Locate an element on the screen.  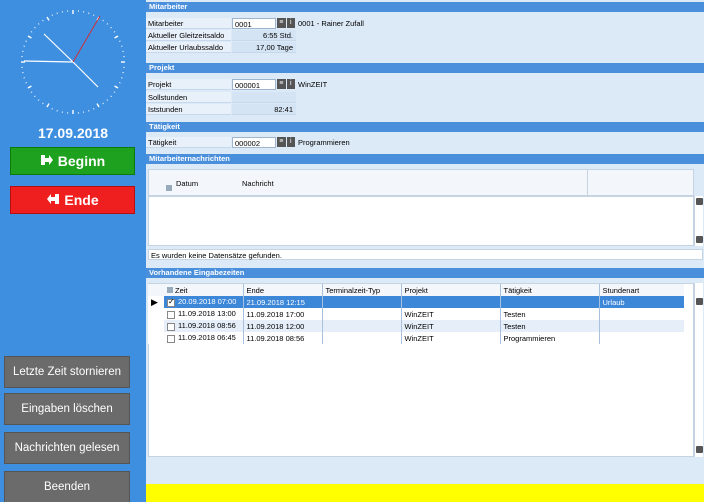
ende-button: Ende is located at coordinates (72, 200).